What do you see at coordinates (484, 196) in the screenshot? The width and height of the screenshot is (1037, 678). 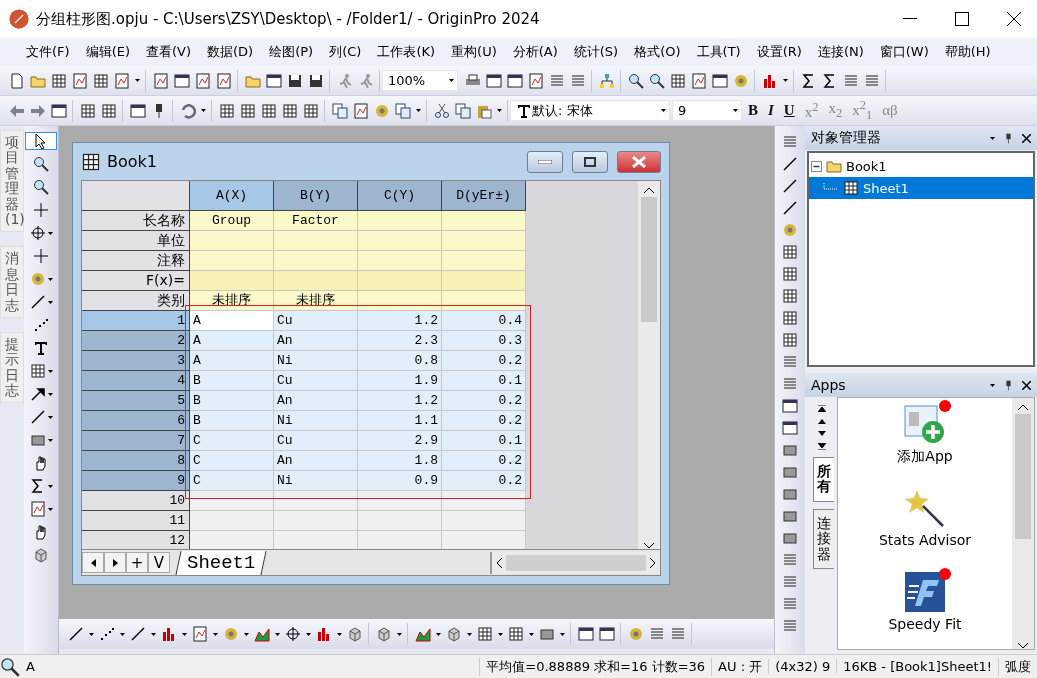 I see `column-header: D(yEr±)` at bounding box center [484, 196].